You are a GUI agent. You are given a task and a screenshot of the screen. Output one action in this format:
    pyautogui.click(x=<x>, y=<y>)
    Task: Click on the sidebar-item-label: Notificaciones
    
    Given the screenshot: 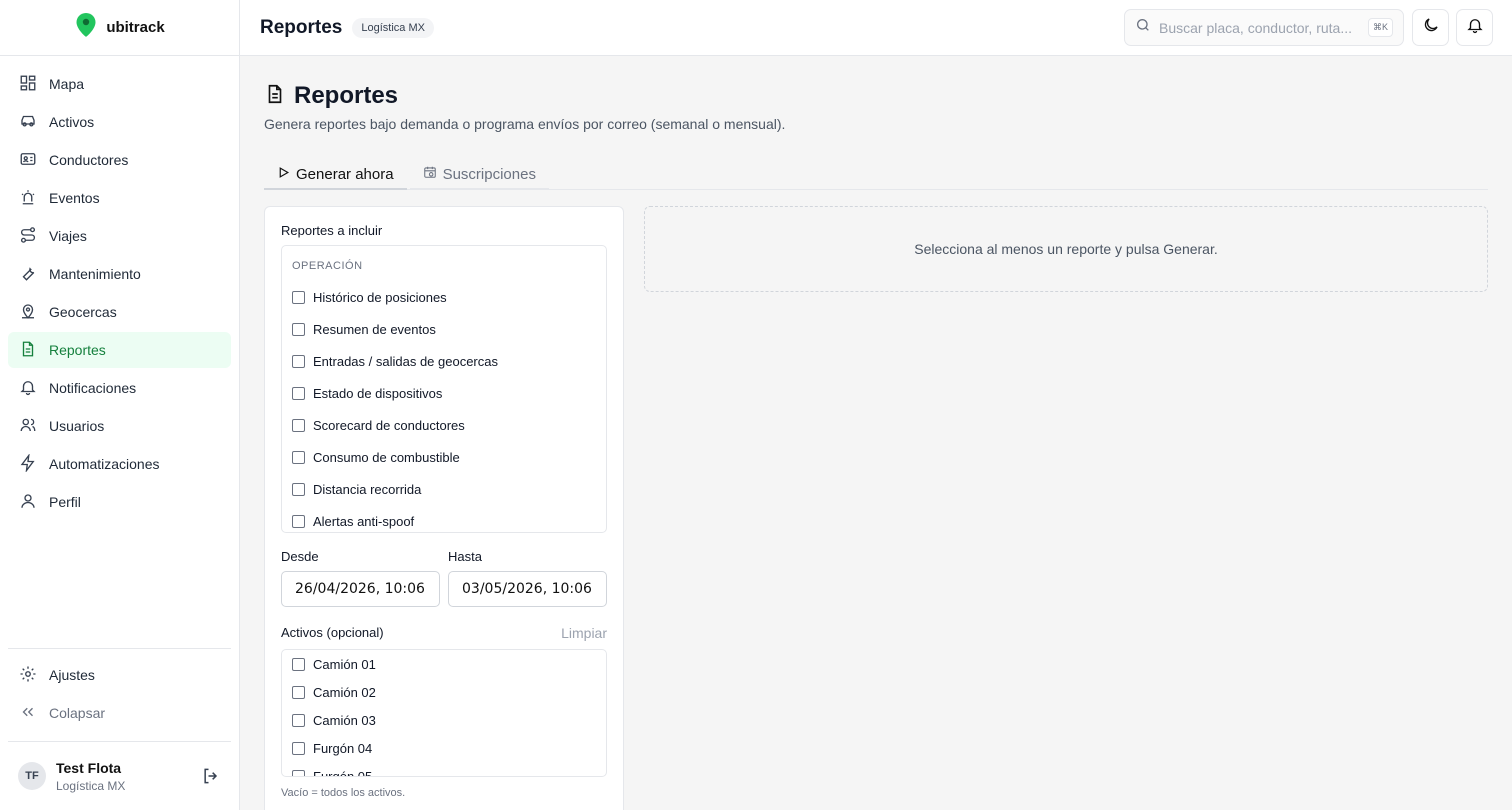 What is the action you would take?
    pyautogui.click(x=93, y=388)
    